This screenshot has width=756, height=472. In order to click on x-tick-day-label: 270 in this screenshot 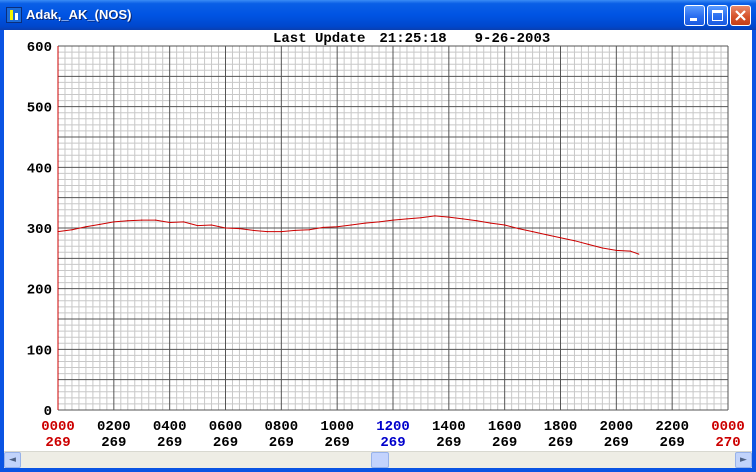, I will do `click(727, 443)`.